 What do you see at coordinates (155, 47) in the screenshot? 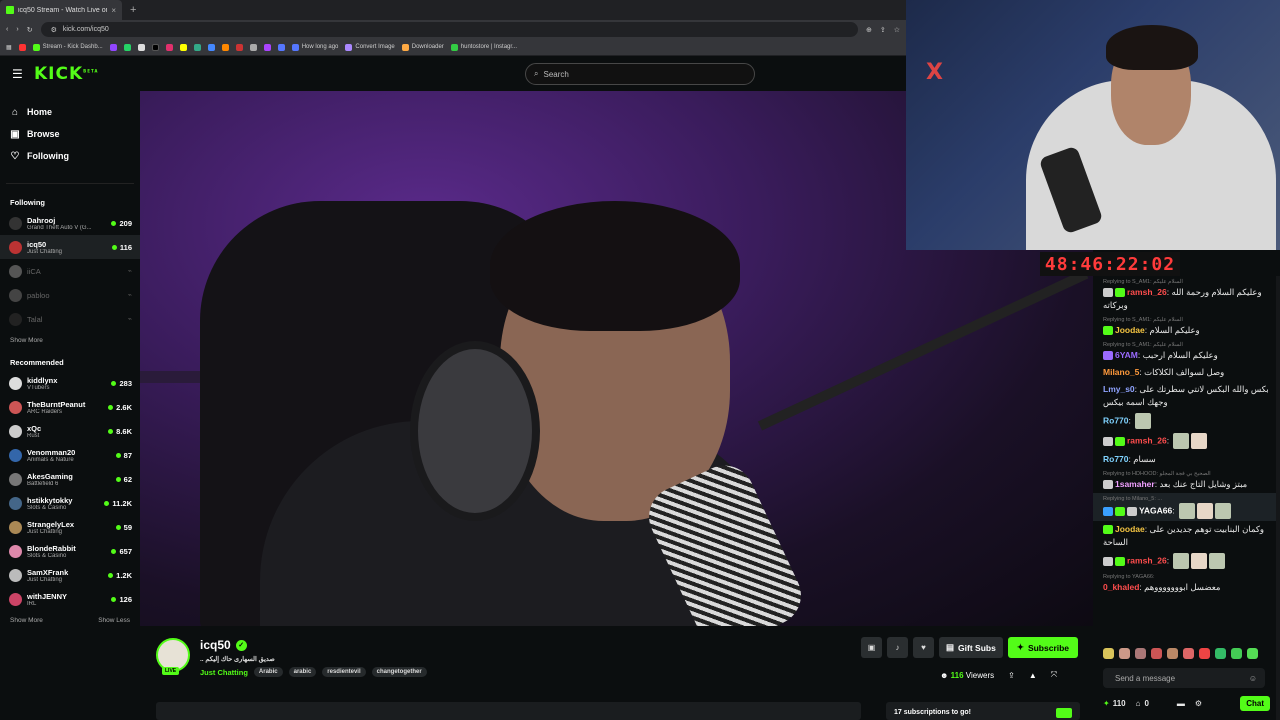
I see `bookmark-icon-tiktok` at bounding box center [155, 47].